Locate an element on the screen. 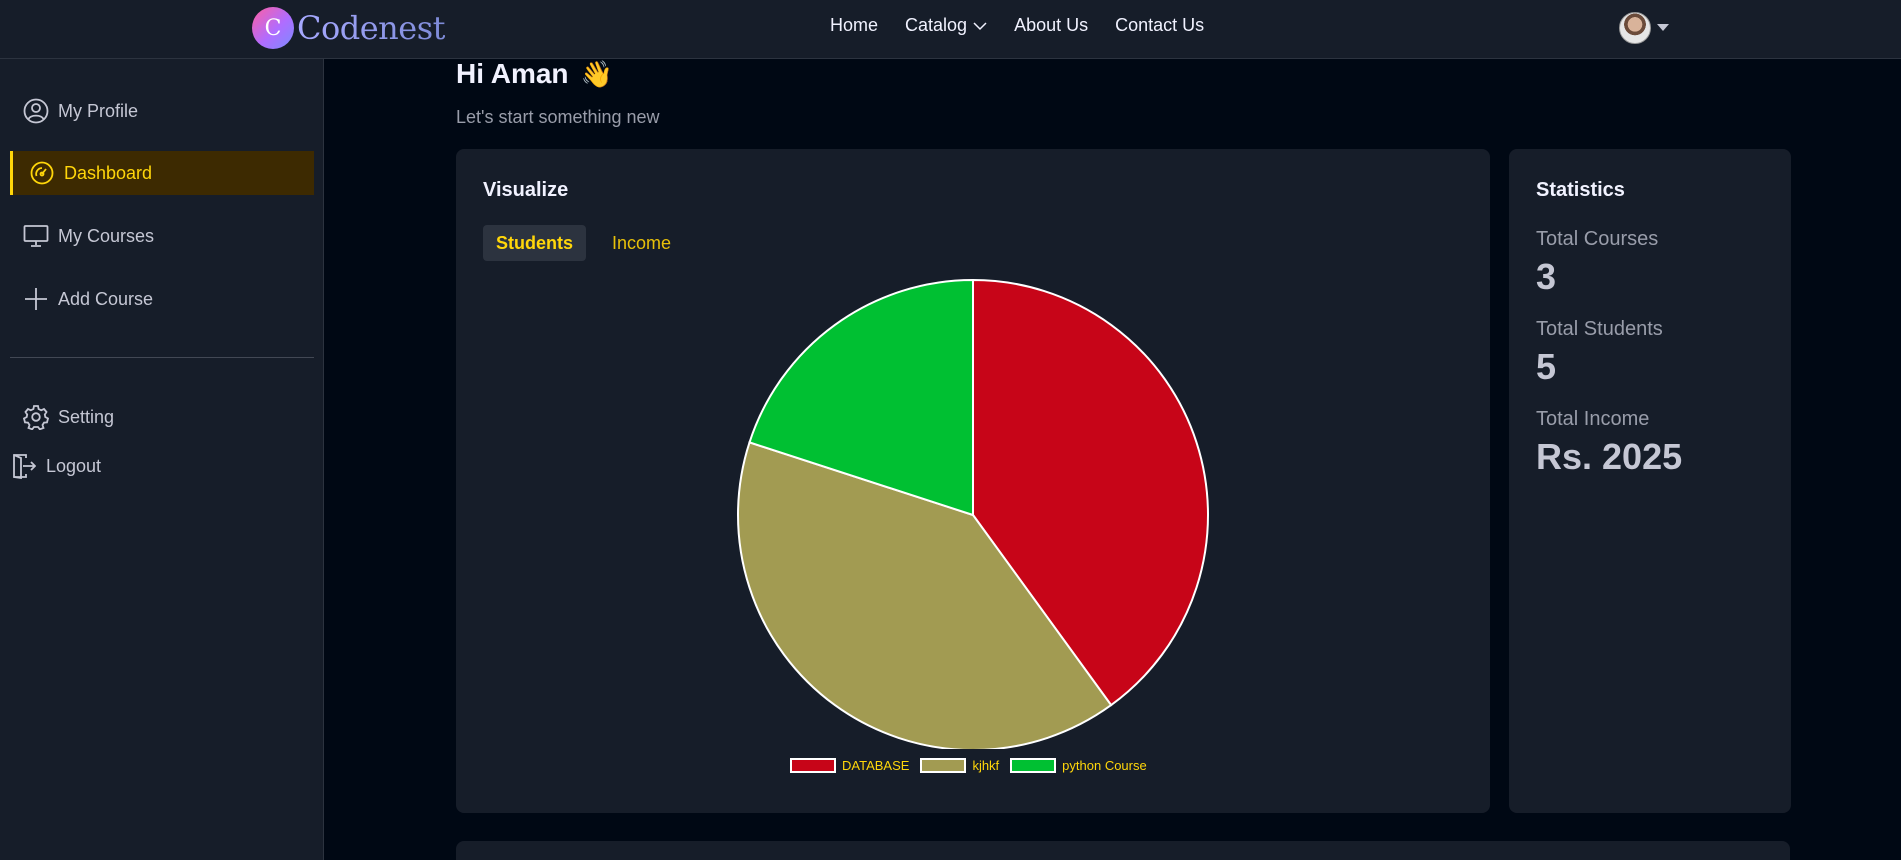 The image size is (1901, 860). legend-label: python Course is located at coordinates (1104, 765).